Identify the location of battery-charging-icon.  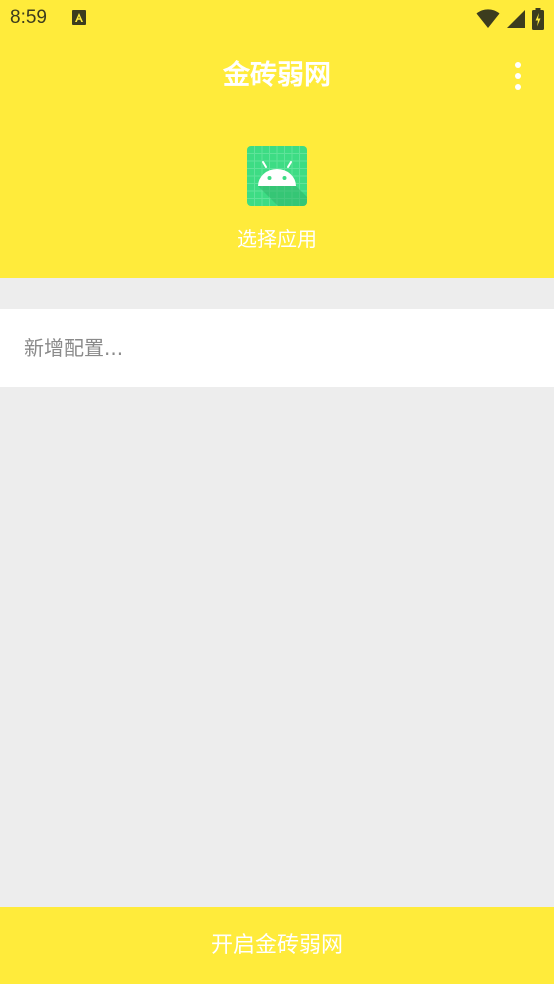
(538, 21).